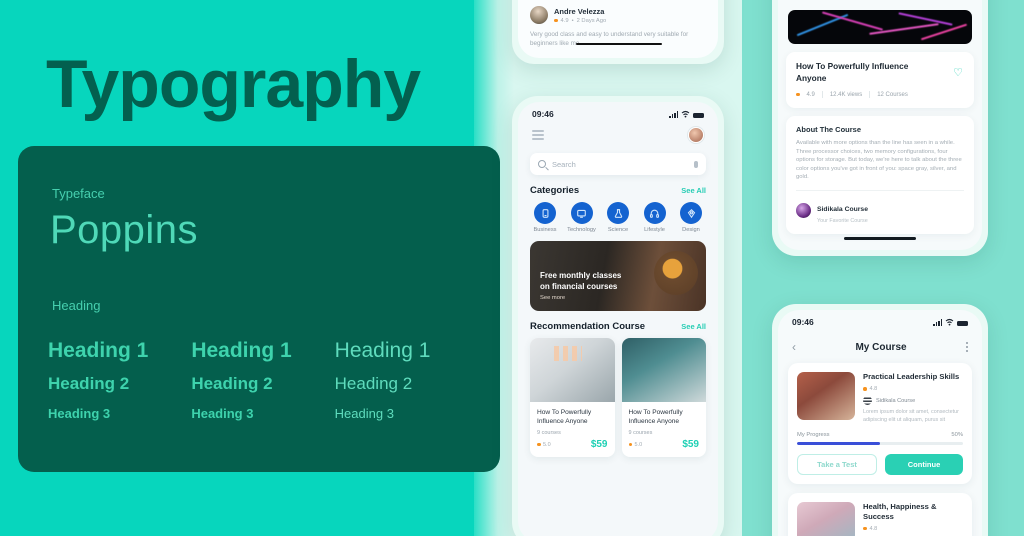 The image size is (1024, 536). Describe the element at coordinates (837, 464) in the screenshot. I see `take-a-test-button: Take a Test` at that location.